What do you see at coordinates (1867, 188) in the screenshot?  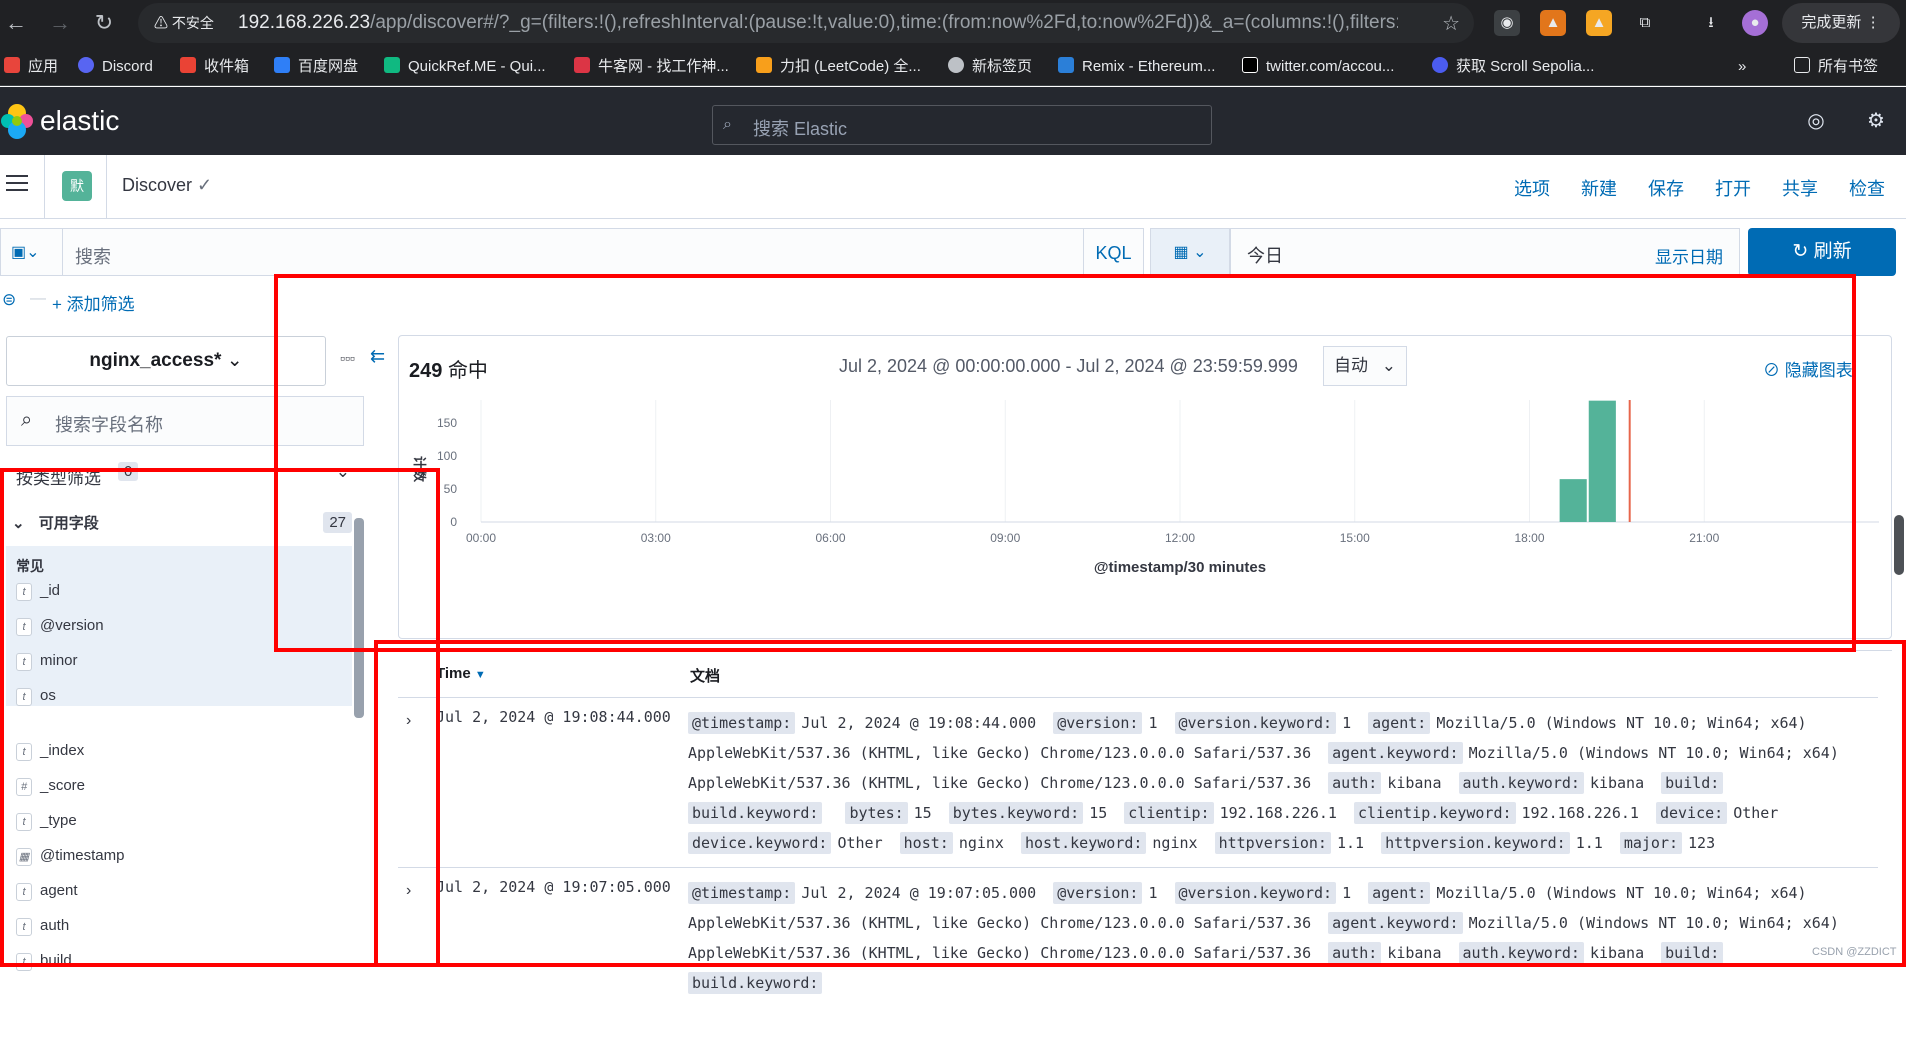 I see `inspect-link: 检查` at bounding box center [1867, 188].